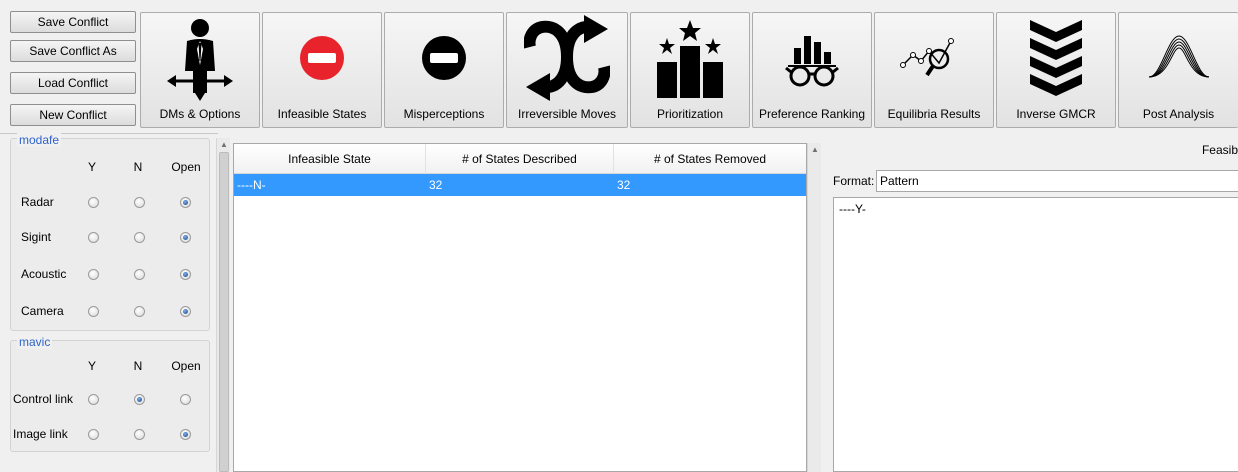 This screenshot has height=472, width=1238. I want to click on control-link-n-radio, so click(139, 399).